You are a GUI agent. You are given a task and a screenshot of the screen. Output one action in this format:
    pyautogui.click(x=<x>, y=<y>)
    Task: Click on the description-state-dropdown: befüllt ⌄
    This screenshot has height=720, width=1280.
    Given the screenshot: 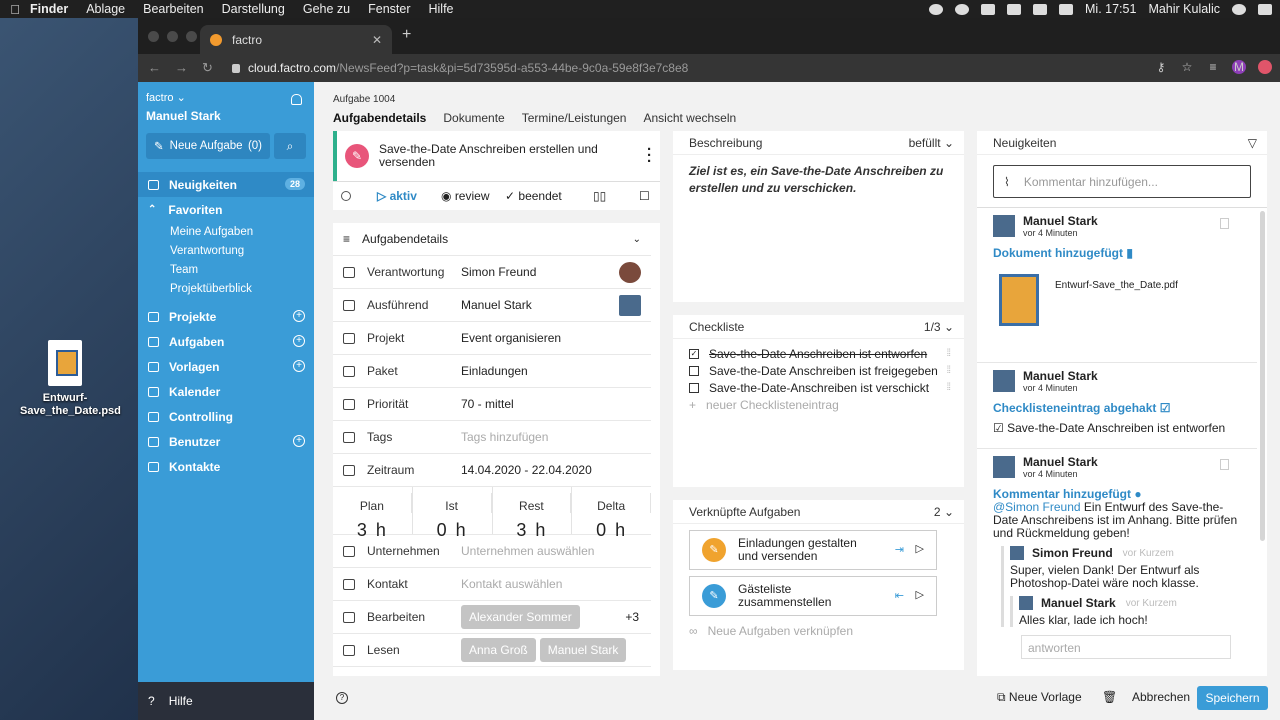 What is the action you would take?
    pyautogui.click(x=931, y=143)
    